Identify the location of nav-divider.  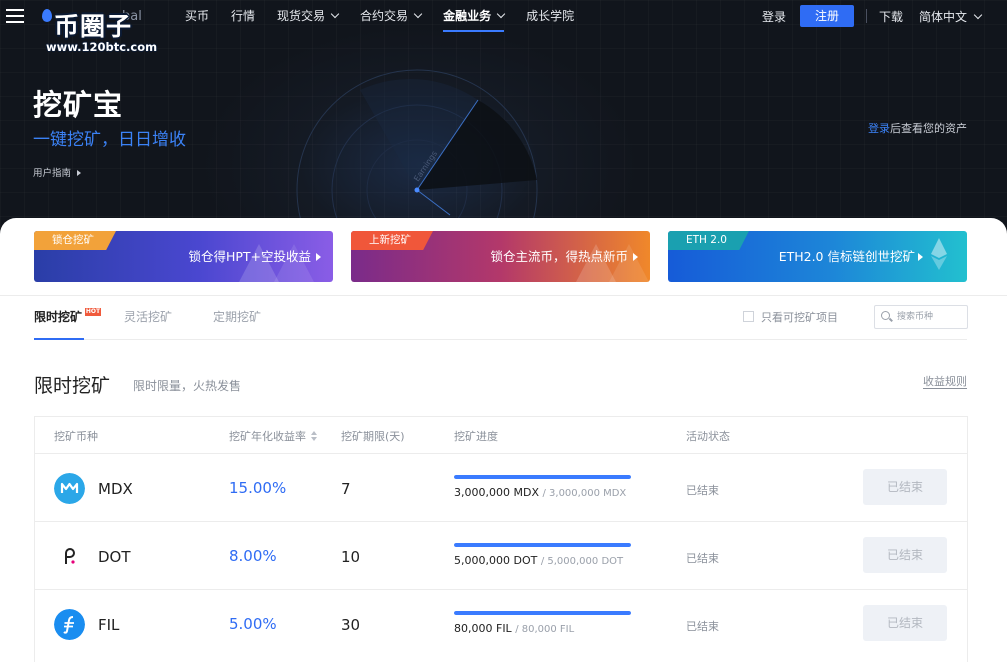
(866, 16).